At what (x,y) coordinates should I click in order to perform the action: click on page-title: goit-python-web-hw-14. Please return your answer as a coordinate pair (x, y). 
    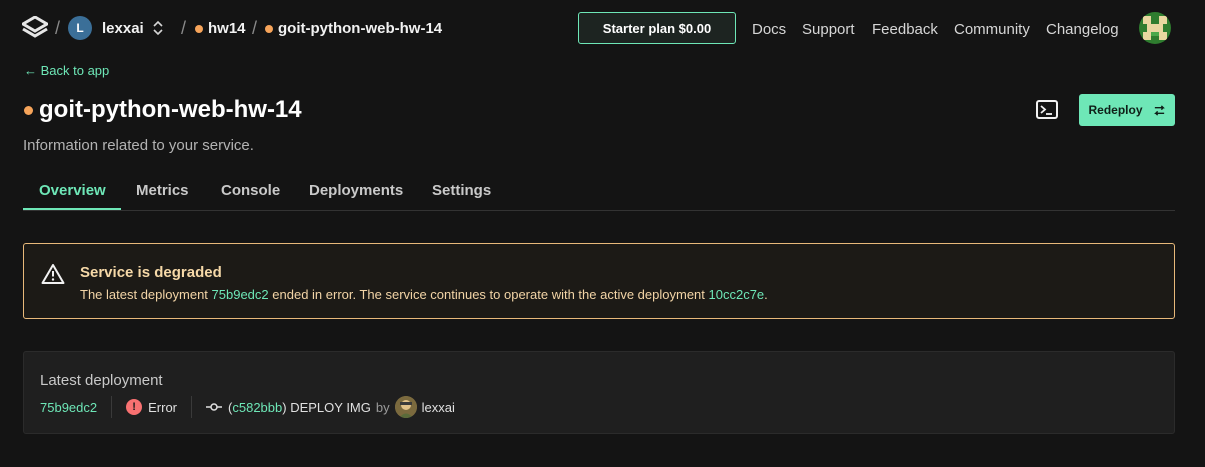
    Looking at the image, I should click on (170, 109).